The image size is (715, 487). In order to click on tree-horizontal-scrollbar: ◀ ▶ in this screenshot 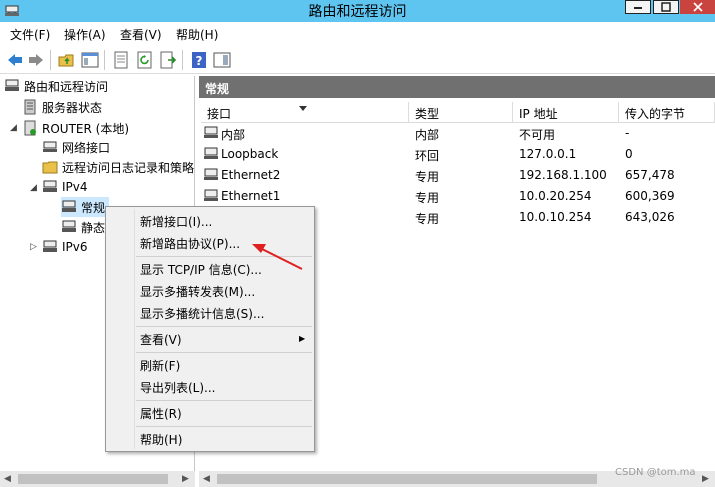, I will do `click(97, 479)`.